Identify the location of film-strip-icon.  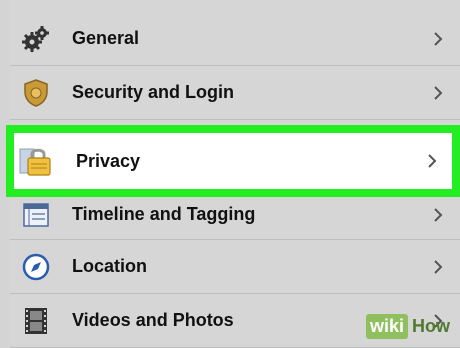
(36, 321).